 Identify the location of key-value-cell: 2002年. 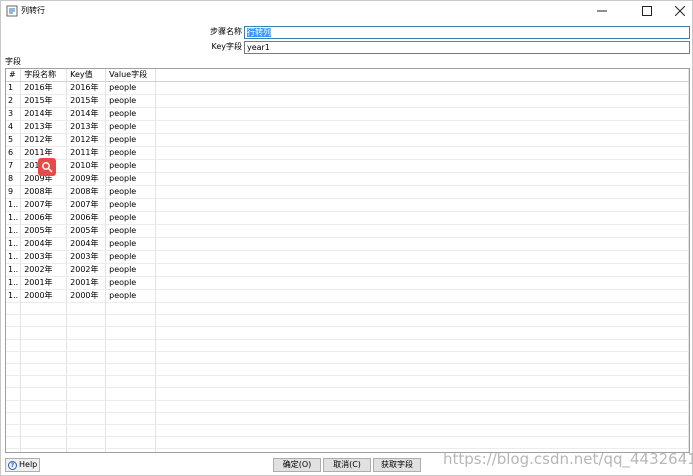
(86, 270).